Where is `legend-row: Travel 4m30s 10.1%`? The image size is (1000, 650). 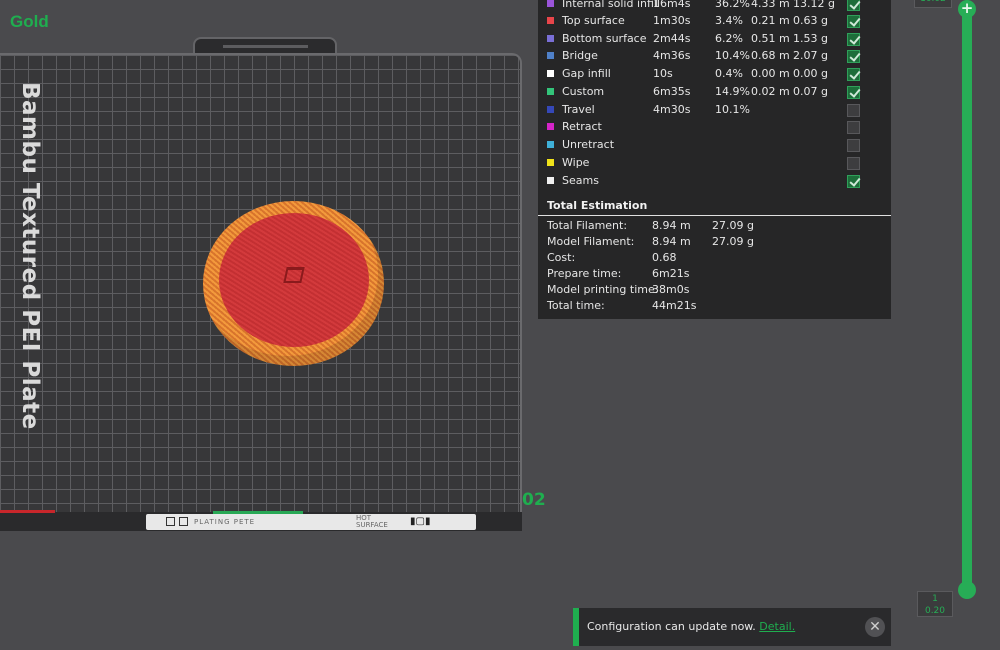
legend-row: Travel 4m30s 10.1% is located at coordinates (714, 110).